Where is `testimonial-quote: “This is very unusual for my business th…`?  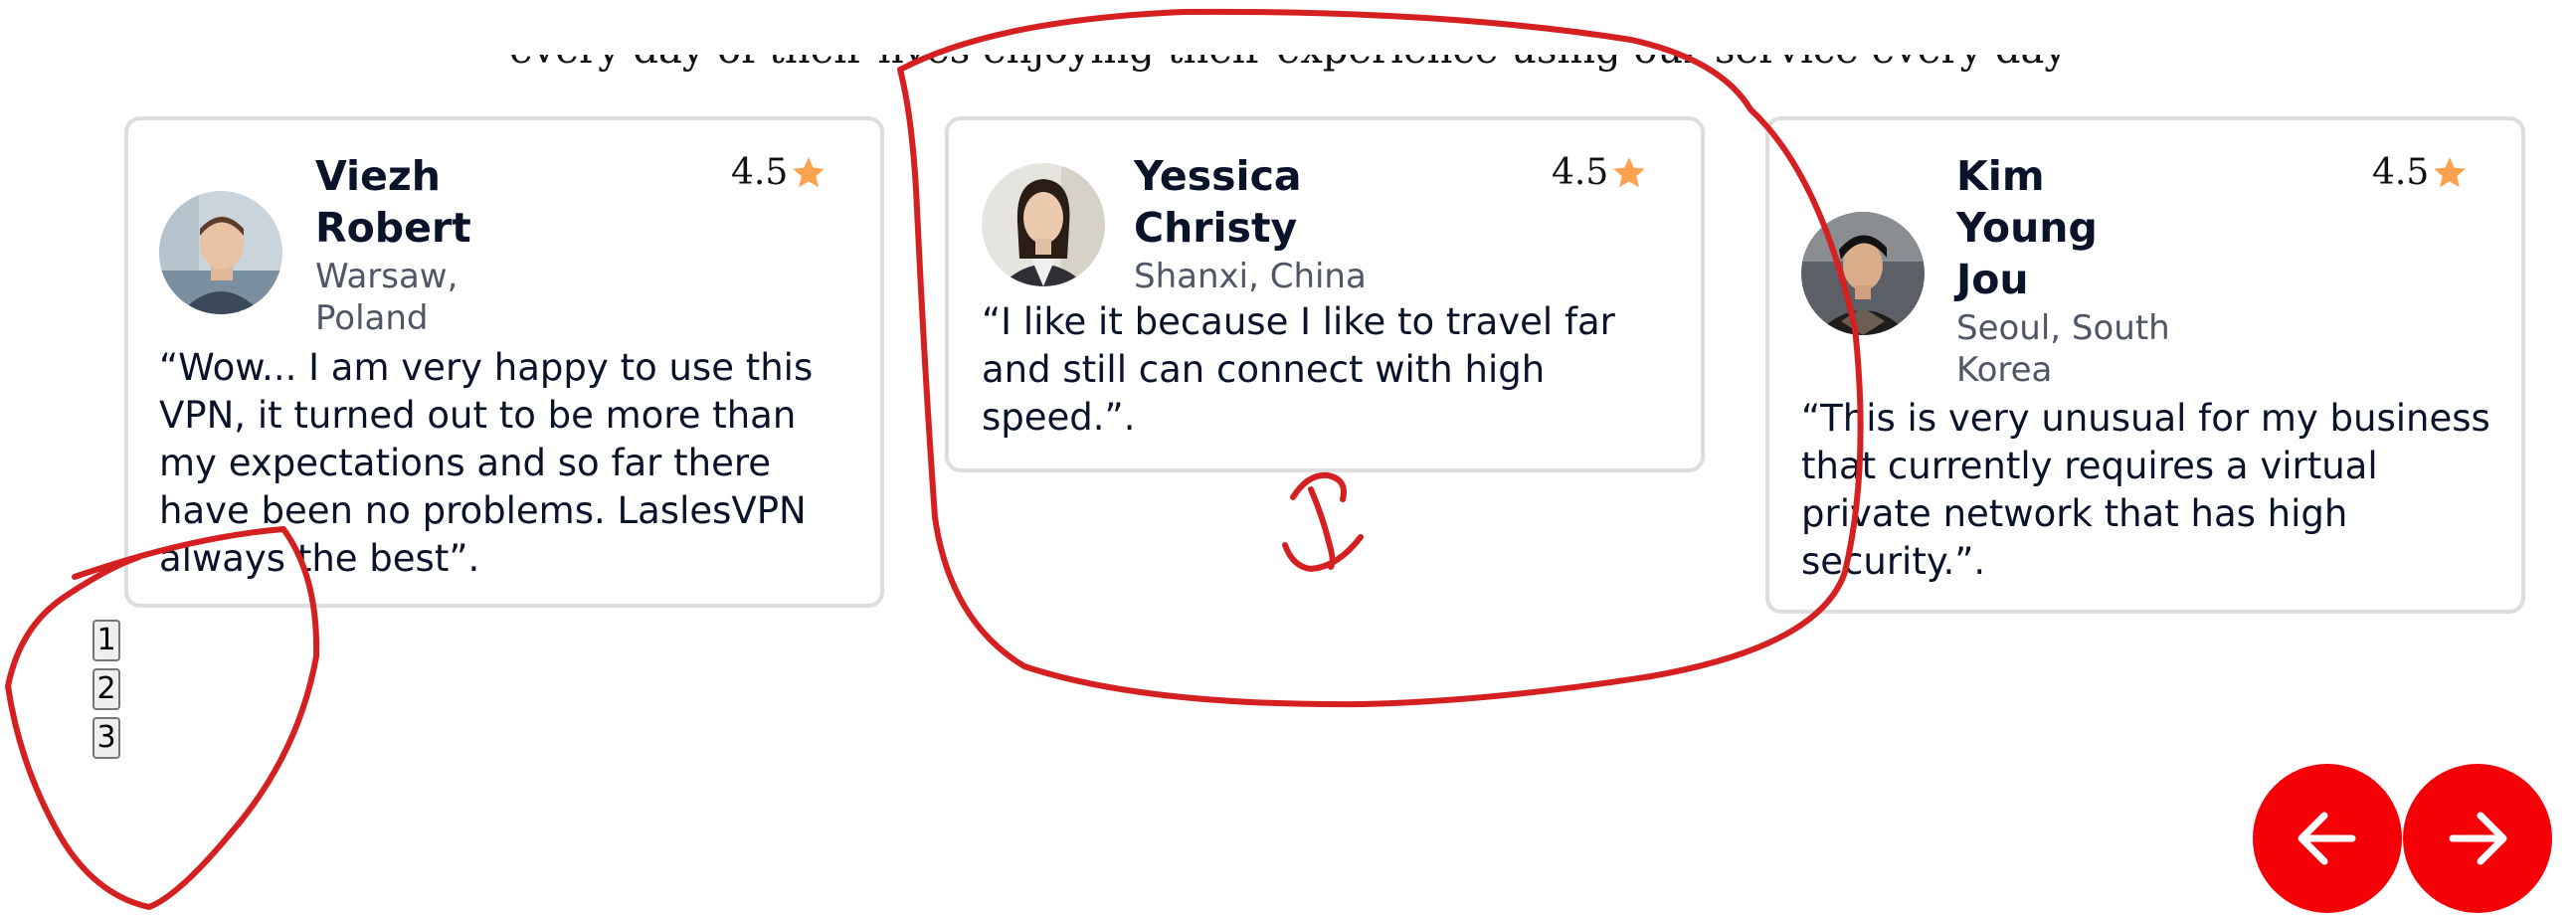 testimonial-quote: “This is very unusual for my business th… is located at coordinates (2145, 490).